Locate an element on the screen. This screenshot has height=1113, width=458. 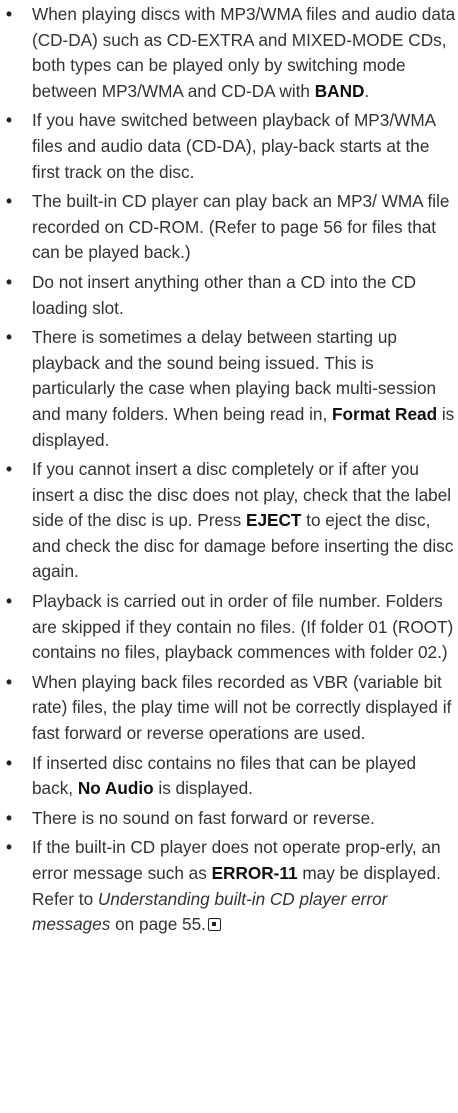
band-keyword: BAND is located at coordinates (339, 90).